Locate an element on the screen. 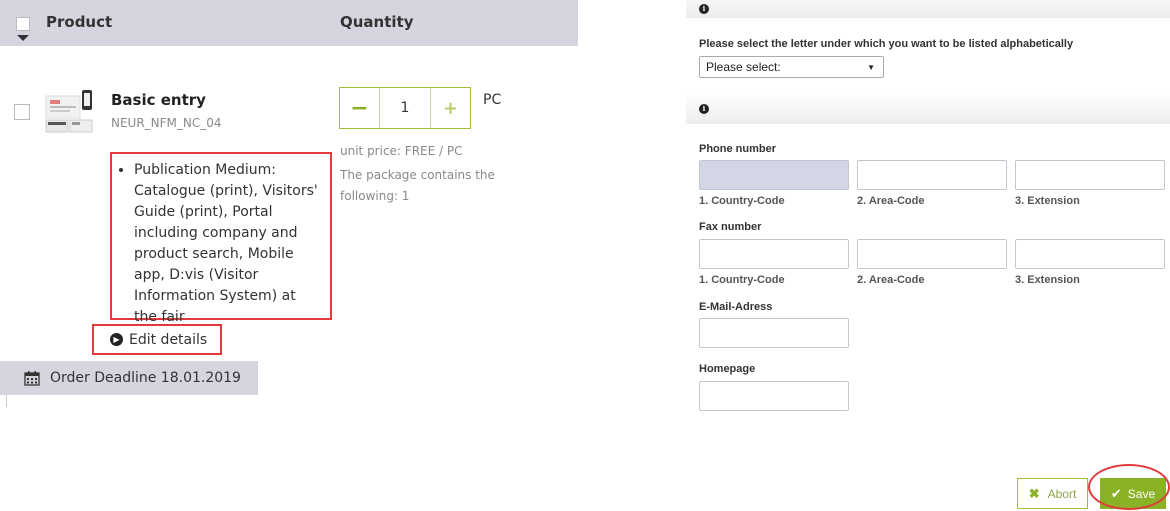  fax-extension-input is located at coordinates (1090, 254).